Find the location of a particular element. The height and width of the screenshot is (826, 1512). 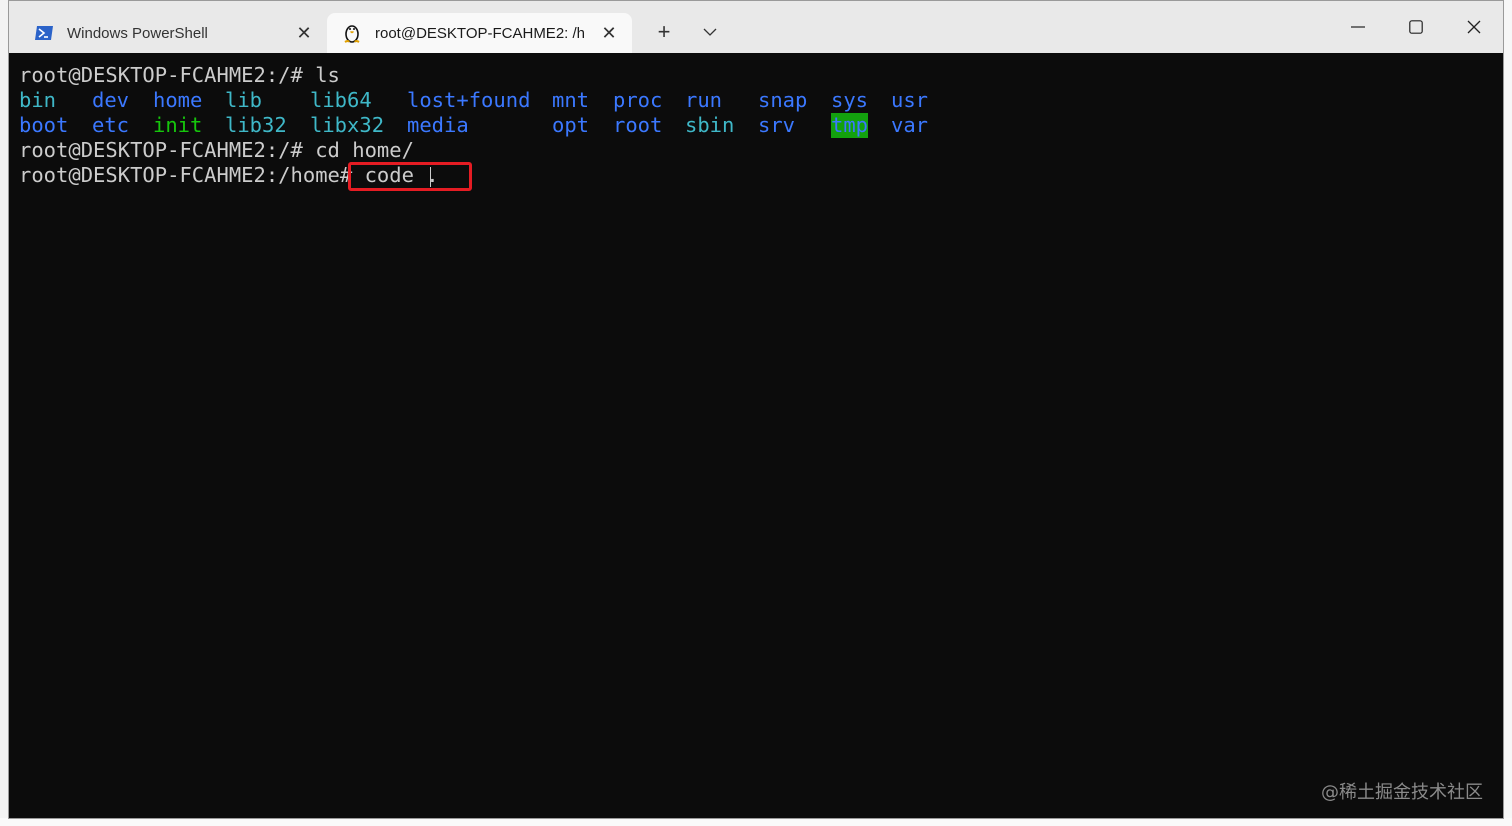

ls-entry: var is located at coordinates (910, 125).